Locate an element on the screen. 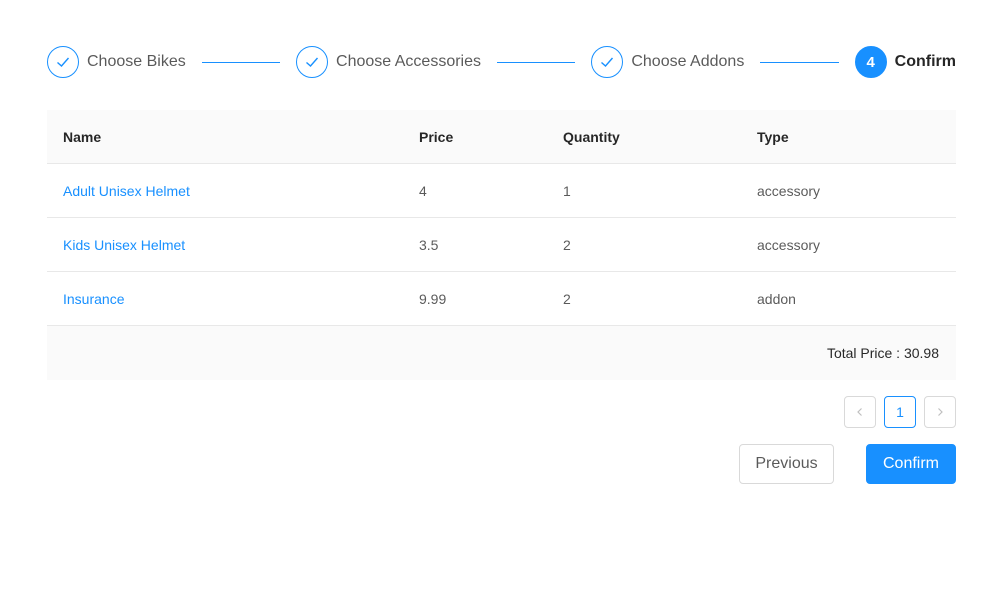 The image size is (1003, 602). step-choose-accessories: Choose Accessories is located at coordinates (388, 62).